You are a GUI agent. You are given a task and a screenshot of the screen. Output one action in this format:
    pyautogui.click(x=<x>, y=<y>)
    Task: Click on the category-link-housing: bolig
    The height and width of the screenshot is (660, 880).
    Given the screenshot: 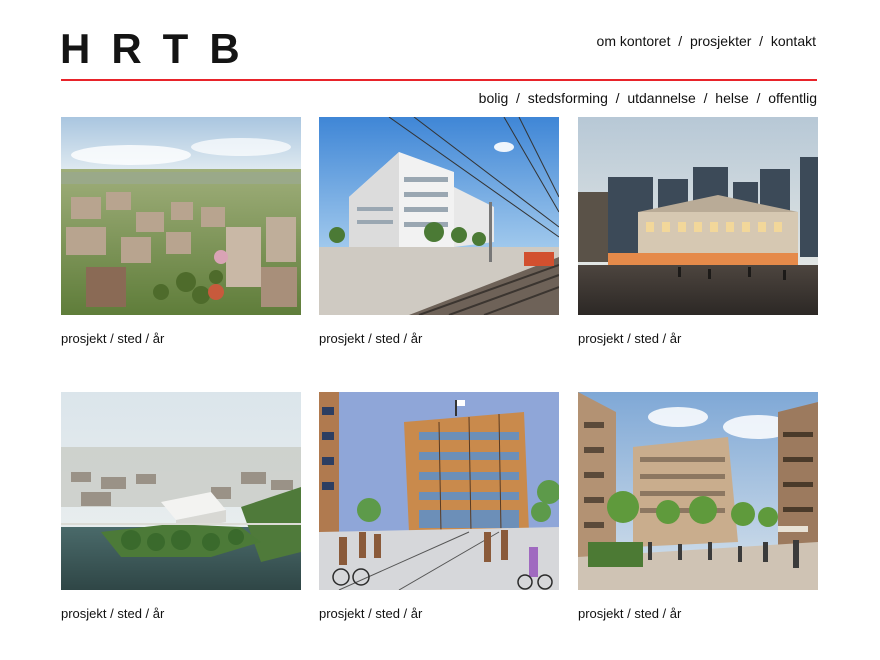 What is the action you would take?
    pyautogui.click(x=494, y=98)
    